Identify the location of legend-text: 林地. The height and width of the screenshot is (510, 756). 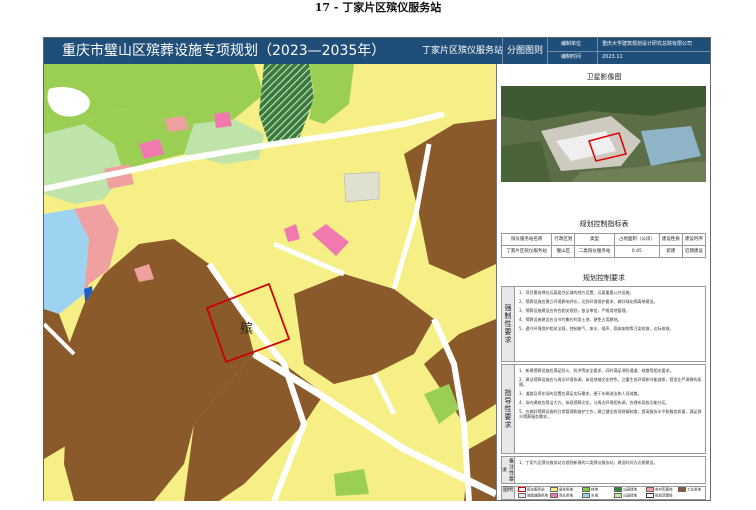
(594, 489).